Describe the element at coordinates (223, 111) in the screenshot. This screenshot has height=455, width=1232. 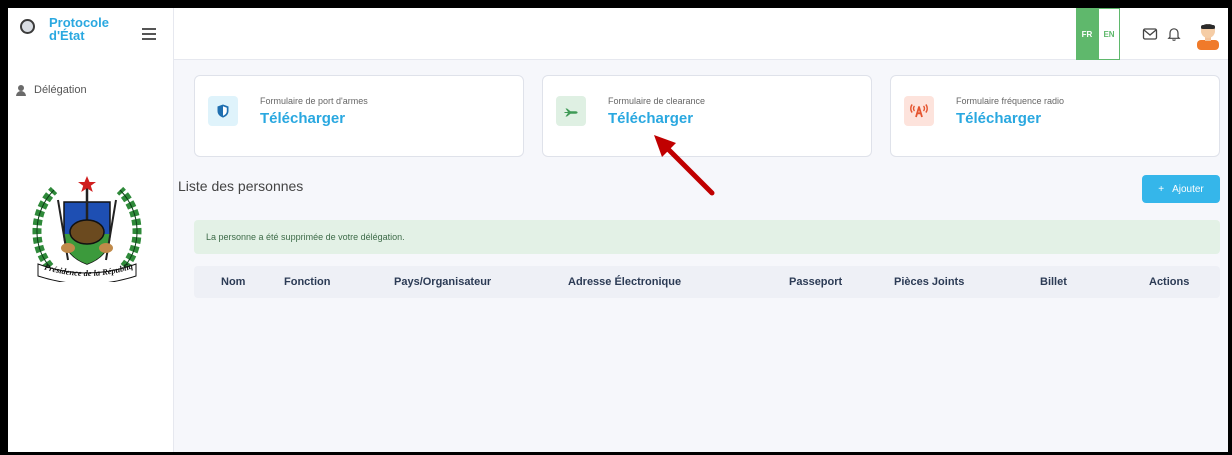
I see `shield-icon` at that location.